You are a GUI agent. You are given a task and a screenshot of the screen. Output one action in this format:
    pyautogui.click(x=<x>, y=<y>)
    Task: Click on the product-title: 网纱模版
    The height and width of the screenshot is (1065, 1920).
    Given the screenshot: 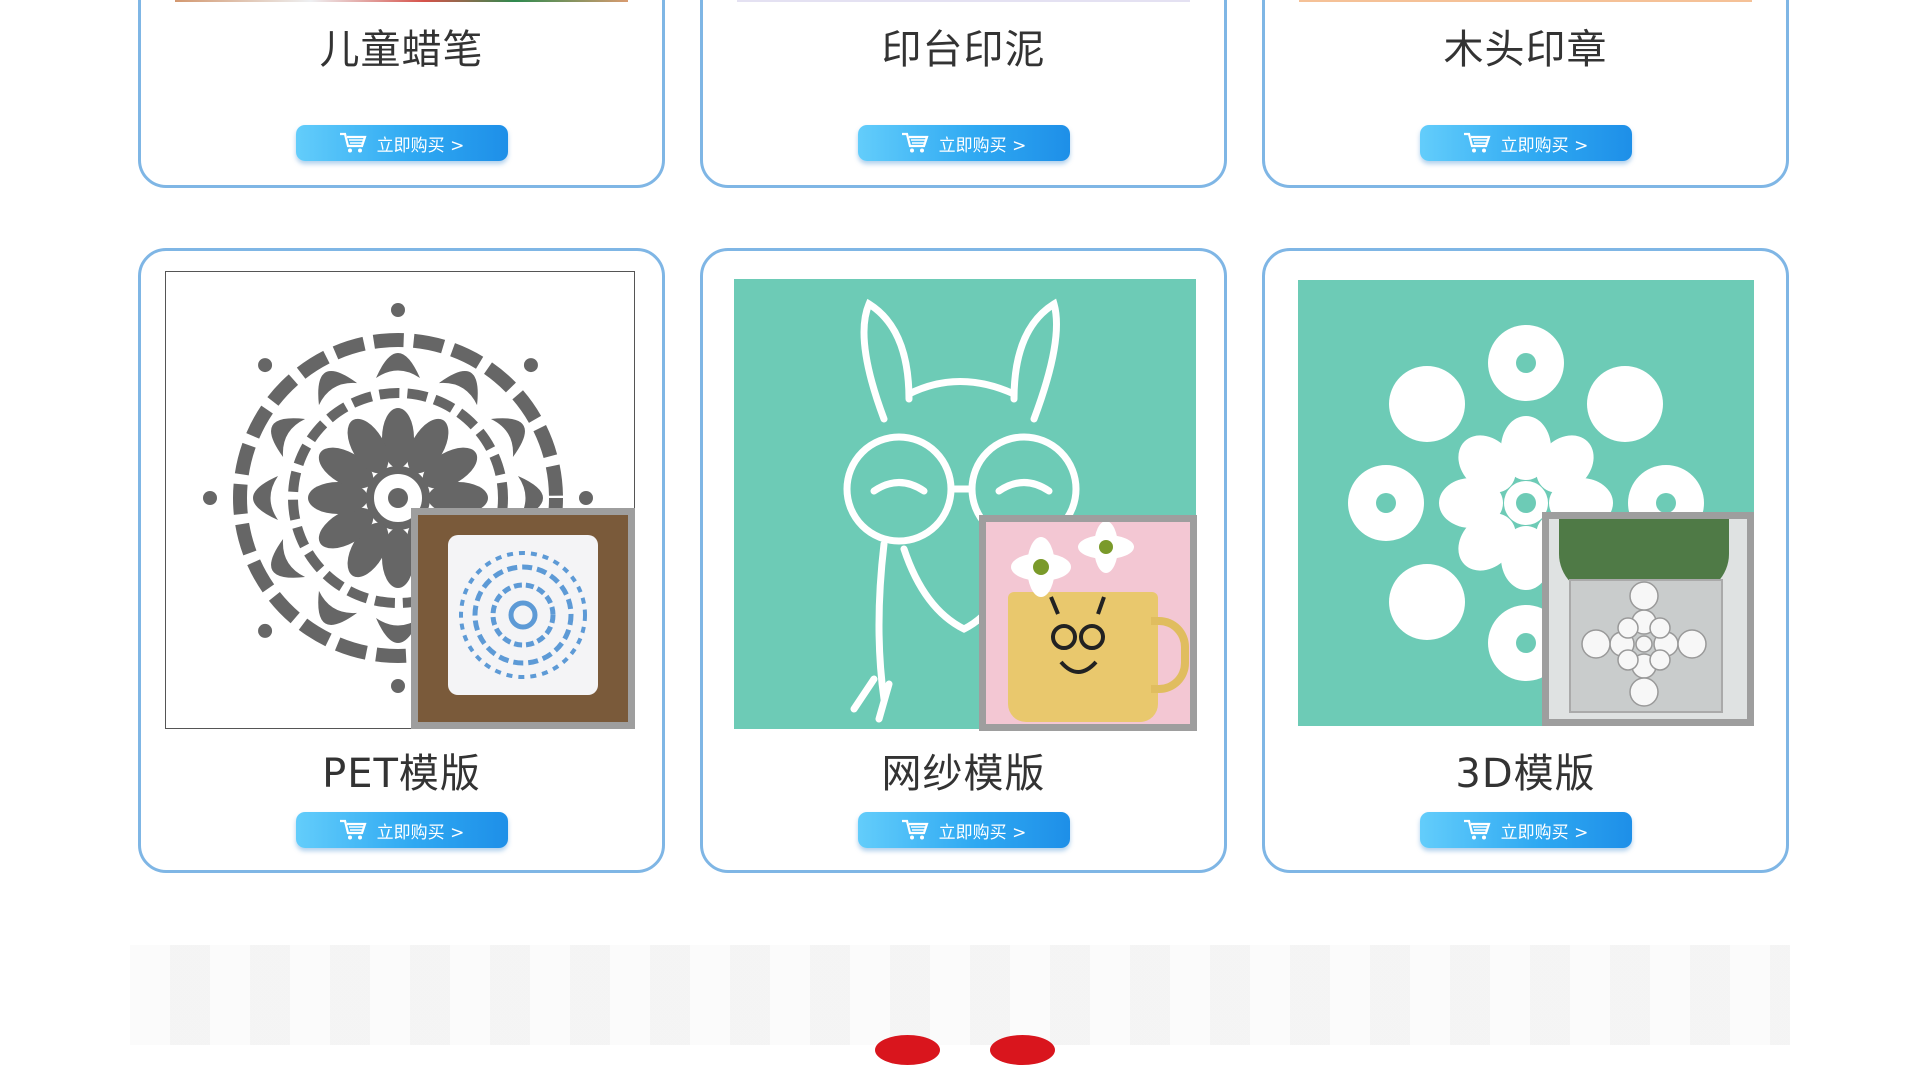 What is the action you would take?
    pyautogui.click(x=963, y=774)
    